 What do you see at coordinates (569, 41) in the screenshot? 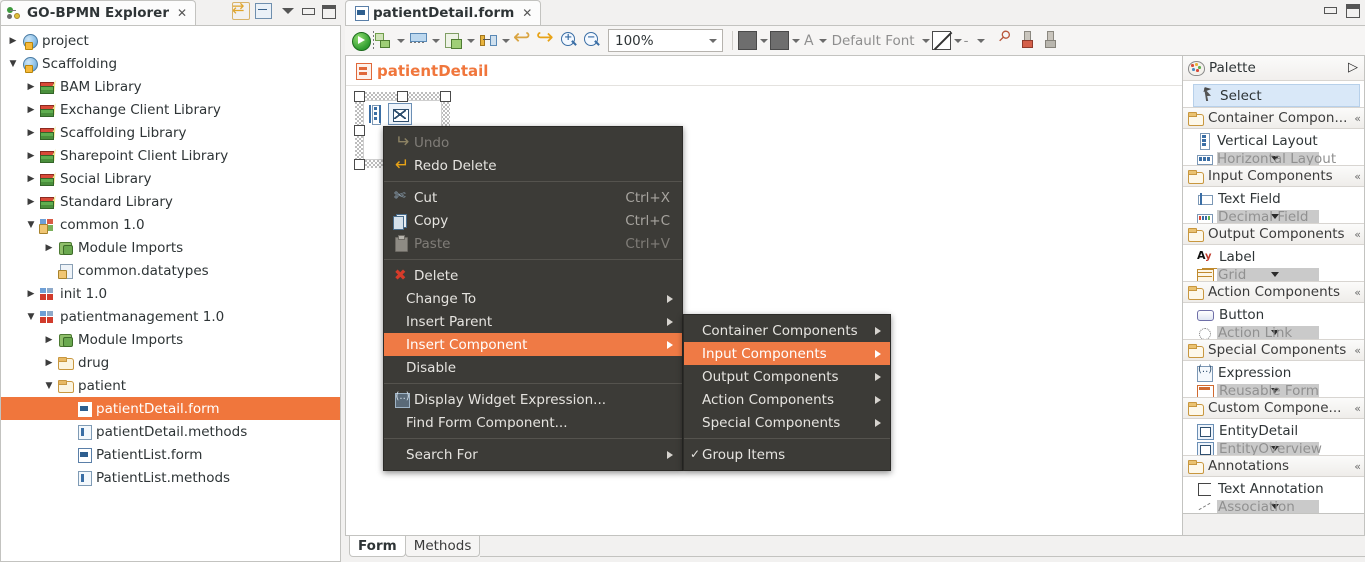
I see `zoom-in-icon: +` at bounding box center [569, 41].